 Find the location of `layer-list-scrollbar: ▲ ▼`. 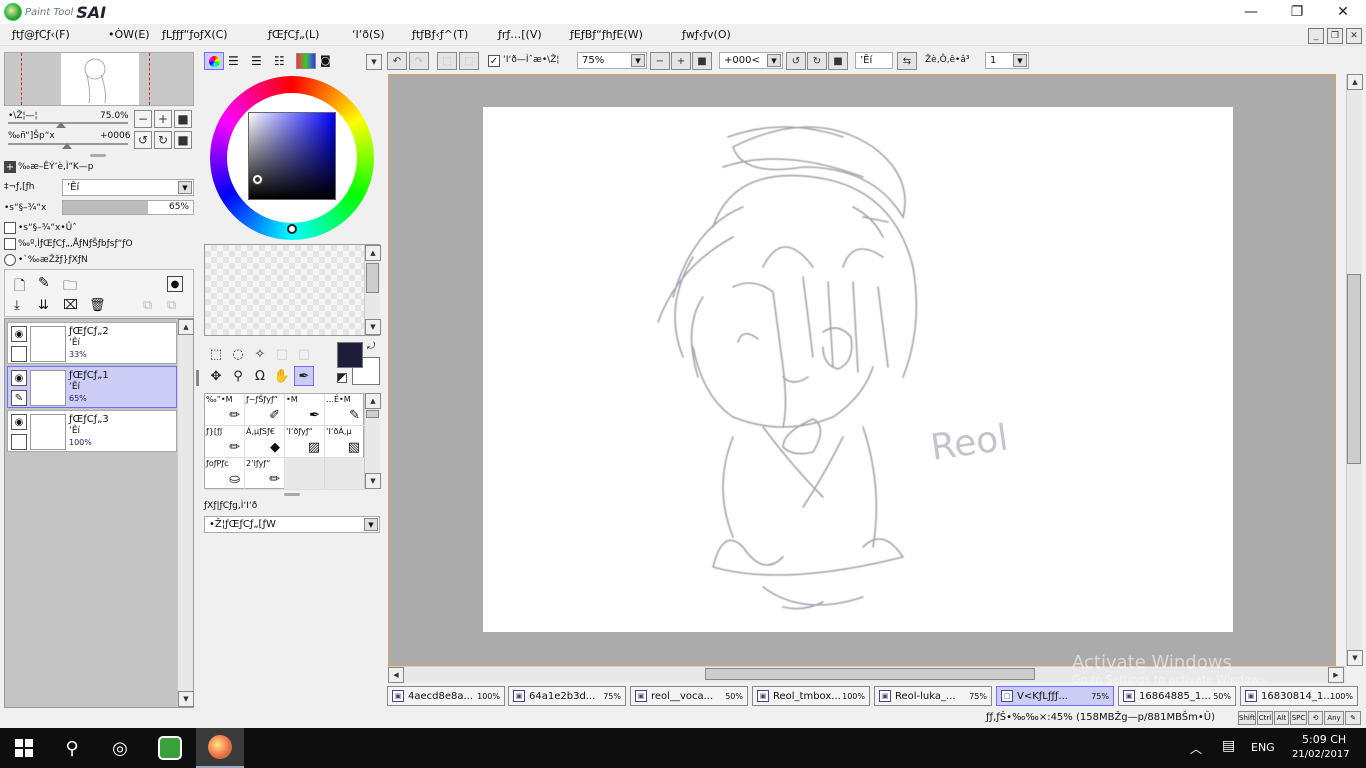

layer-list-scrollbar: ▲ ▼ is located at coordinates (185, 513).